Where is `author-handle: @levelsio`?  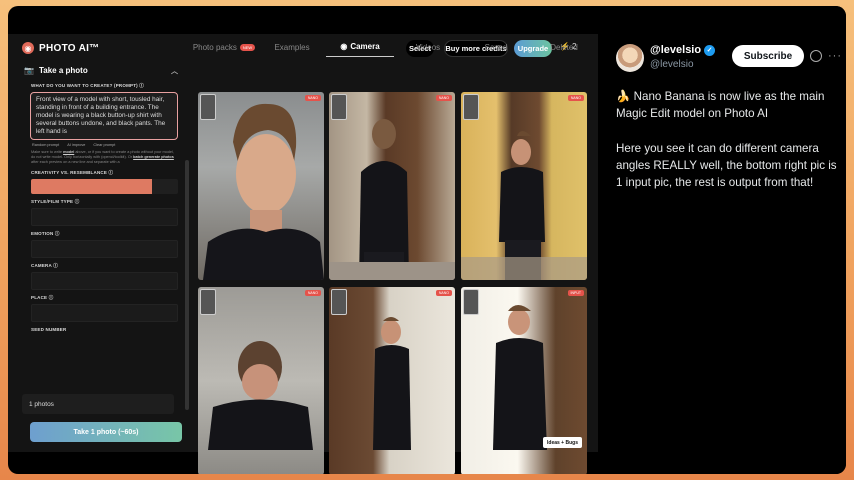
author-handle: @levelsio is located at coordinates (672, 64).